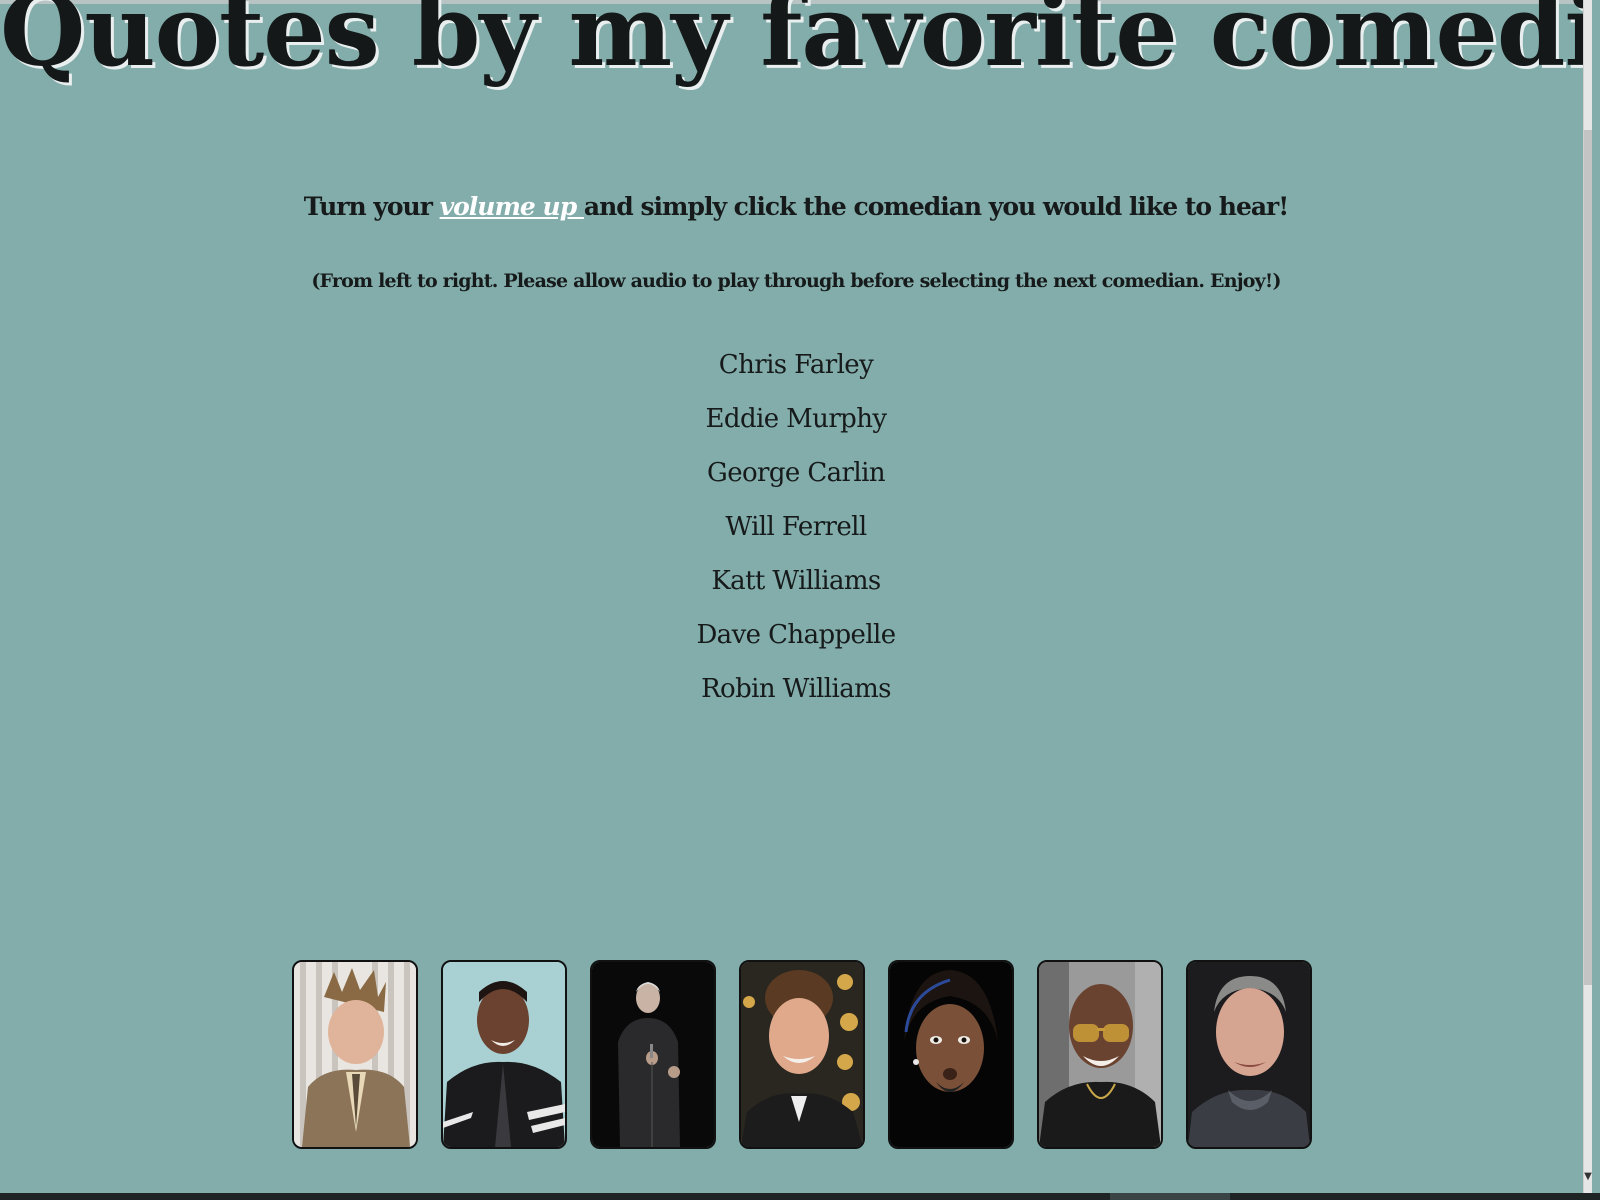 This screenshot has height=1200, width=1600. I want to click on comedian-photo-chris-farley, so click(355, 1054).